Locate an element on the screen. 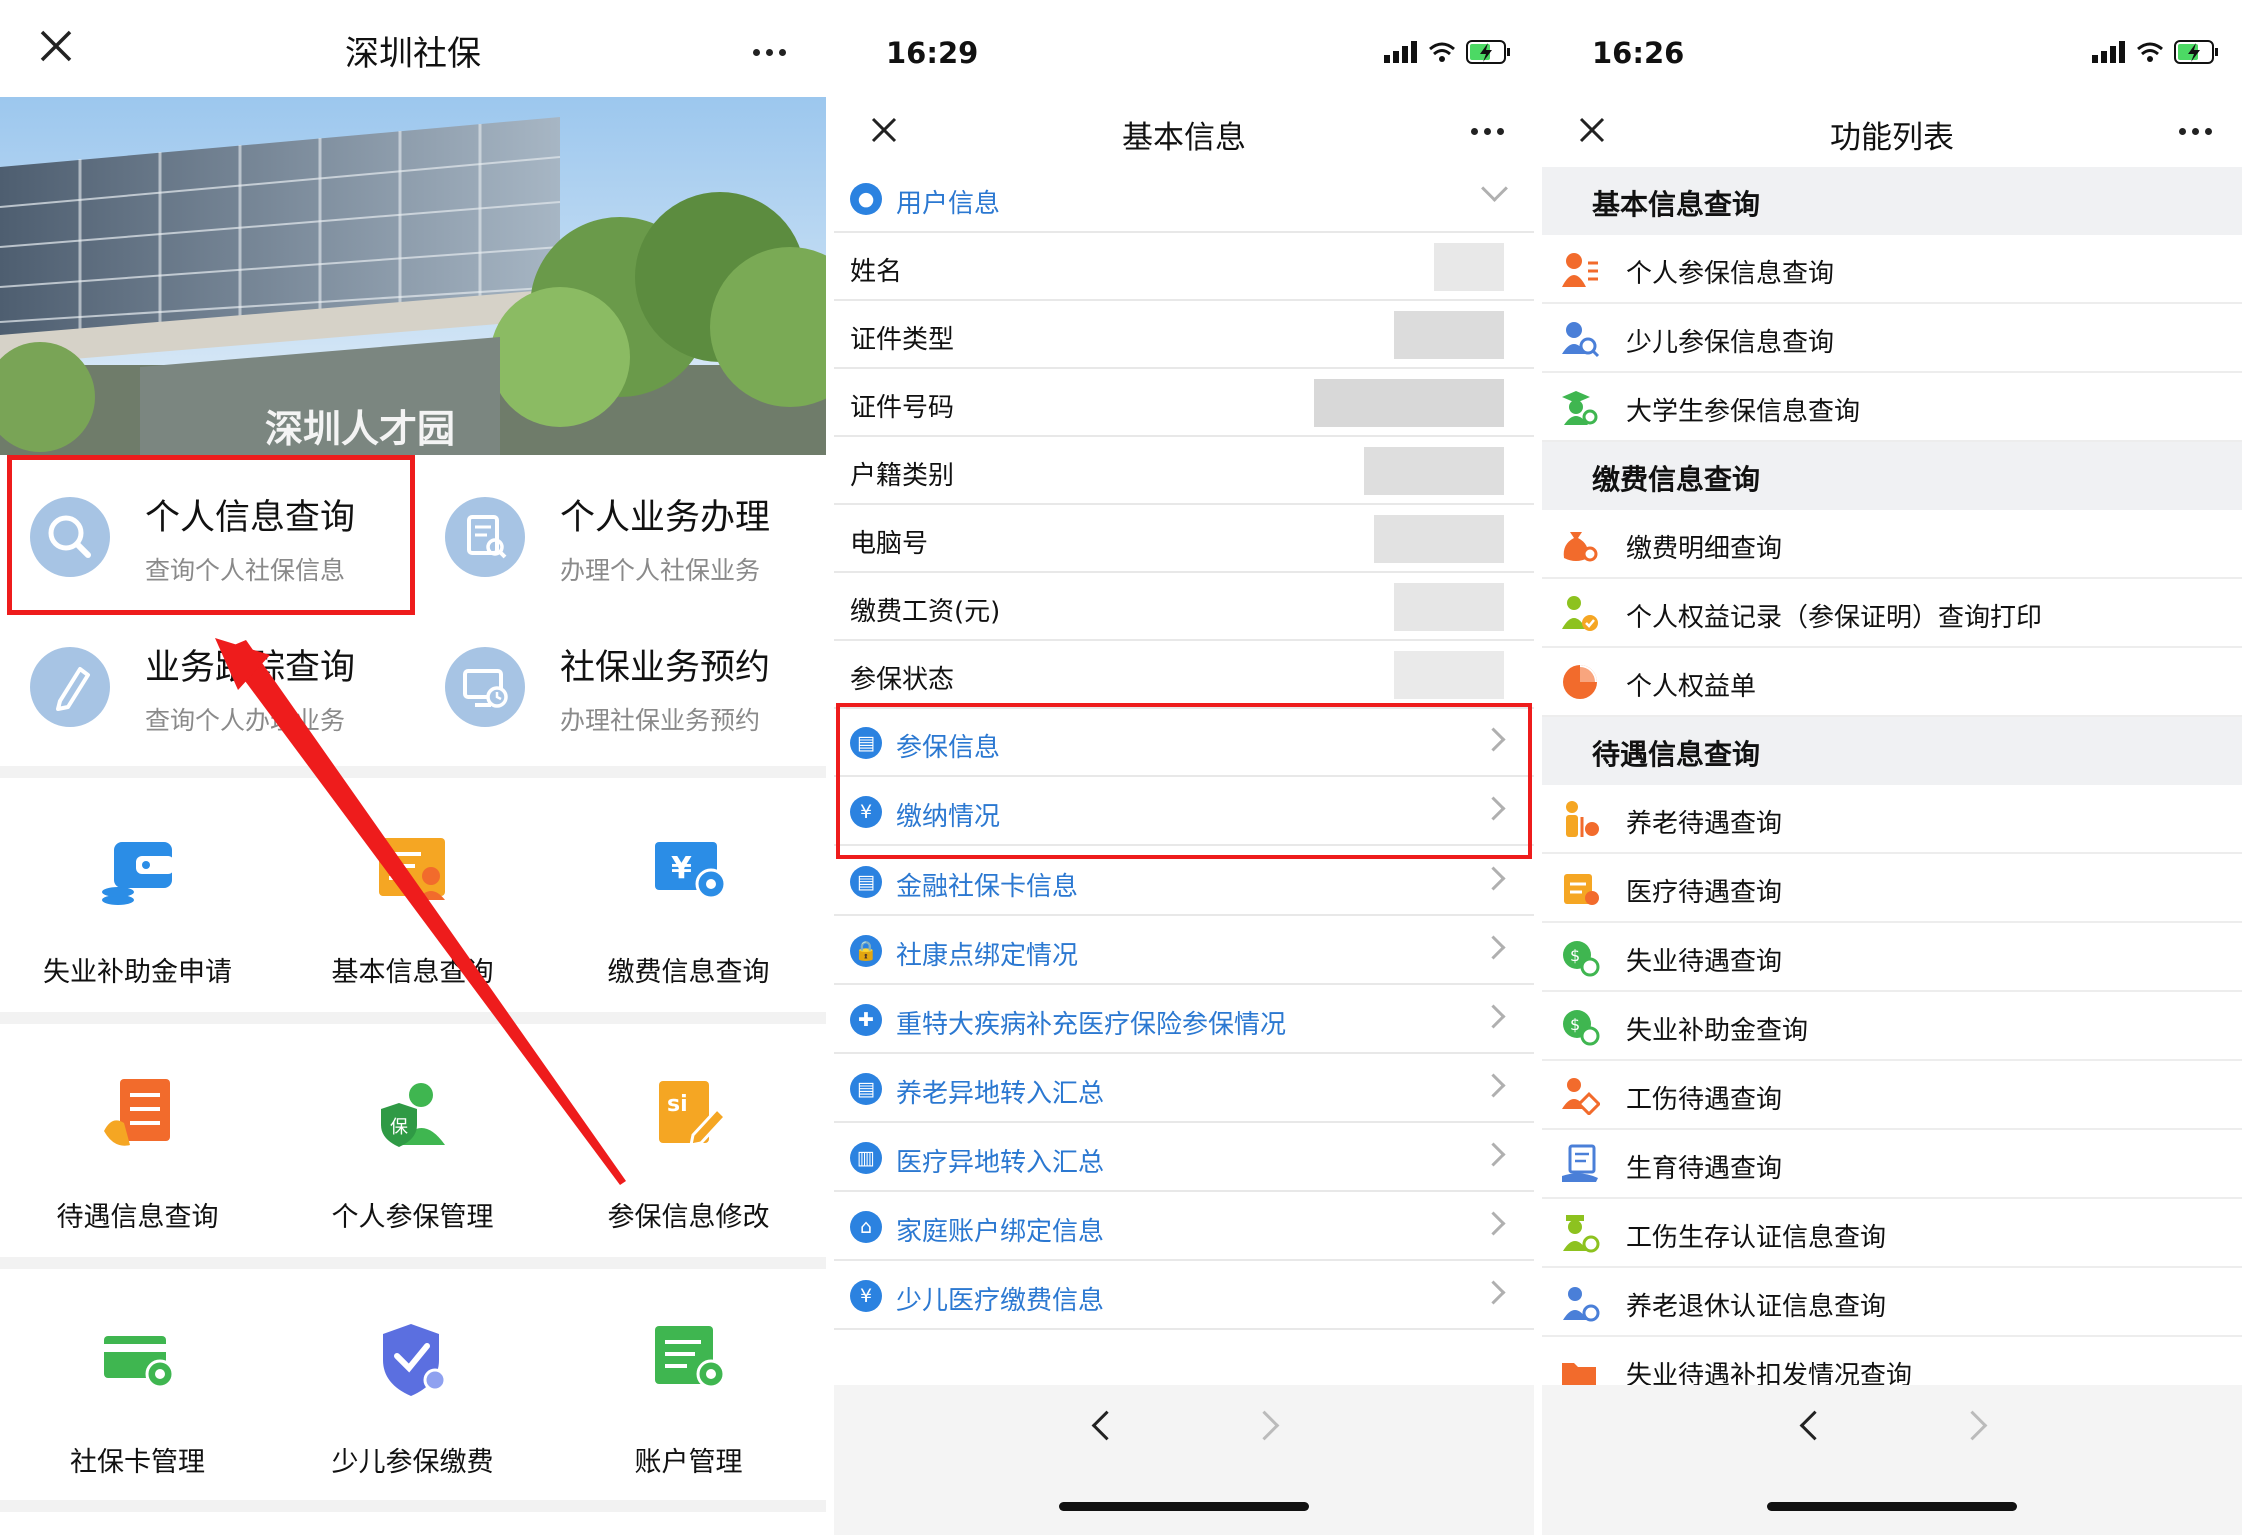  quick-business-tracking: 业务跟踪查询 查询个人办理业务 is located at coordinates (200, 680).